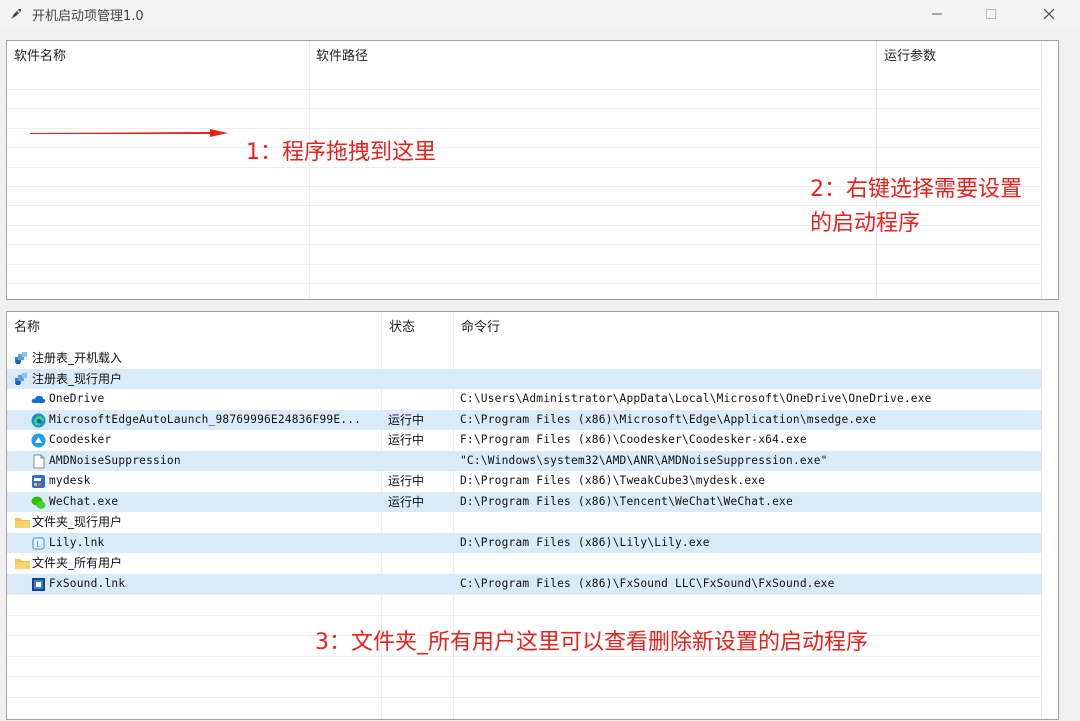 Image resolution: width=1080 pixels, height=721 pixels. Describe the element at coordinates (193, 461) in the screenshot. I see `item-name-cell: AMDNoiseSuppression` at that location.